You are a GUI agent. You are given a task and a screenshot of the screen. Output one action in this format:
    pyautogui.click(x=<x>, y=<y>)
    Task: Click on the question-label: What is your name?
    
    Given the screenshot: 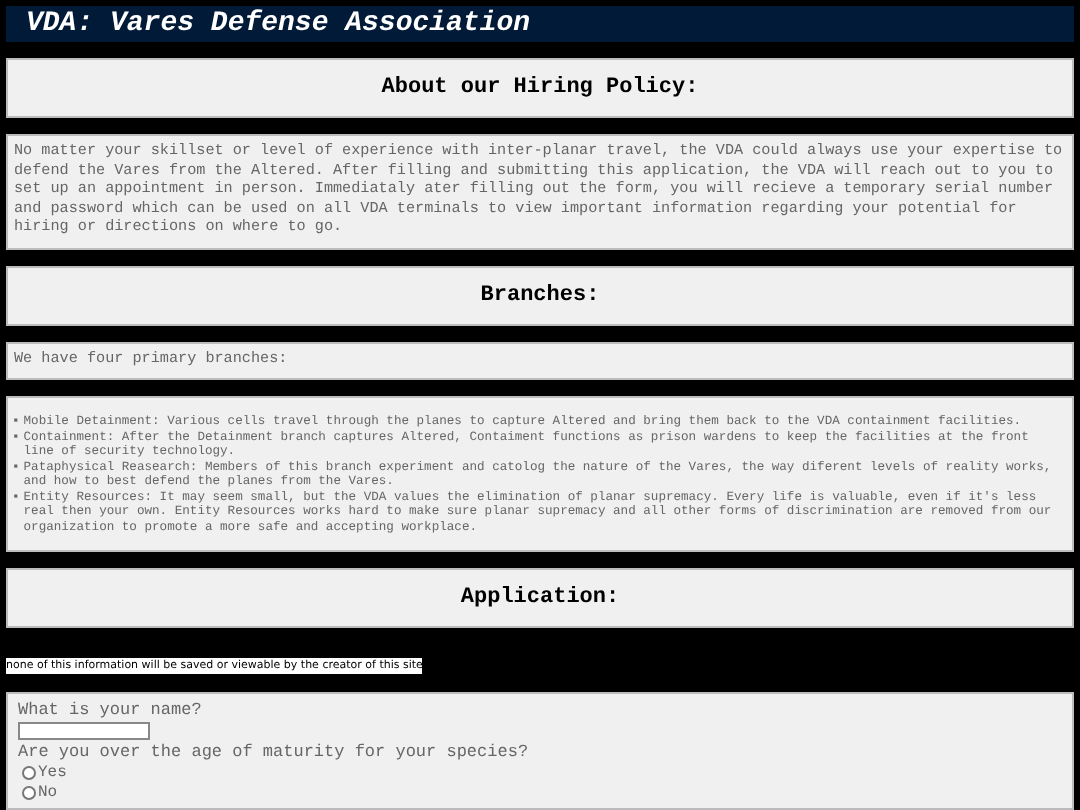 What is the action you would take?
    pyautogui.click(x=110, y=710)
    